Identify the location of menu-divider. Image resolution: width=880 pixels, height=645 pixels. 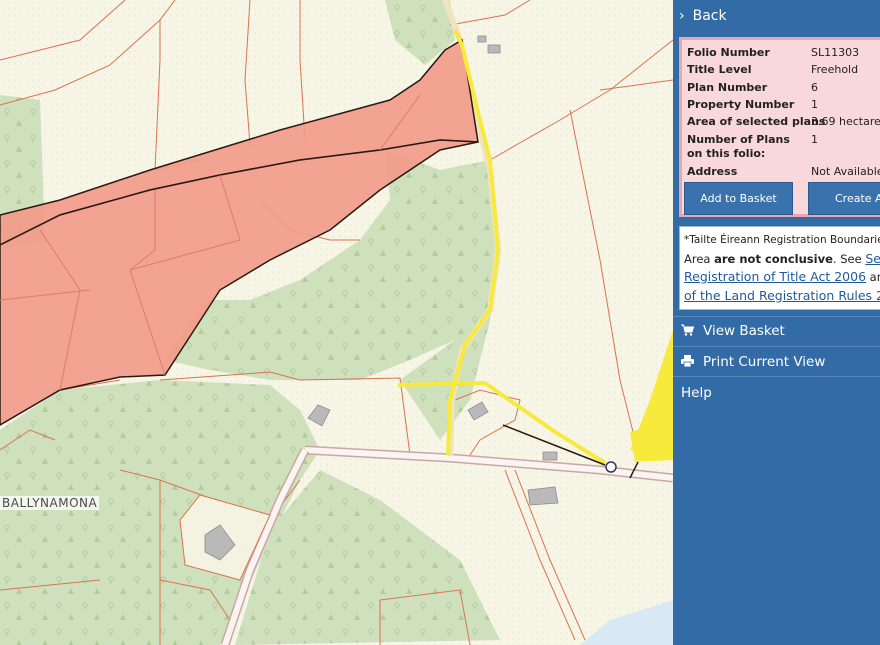
(776, 376).